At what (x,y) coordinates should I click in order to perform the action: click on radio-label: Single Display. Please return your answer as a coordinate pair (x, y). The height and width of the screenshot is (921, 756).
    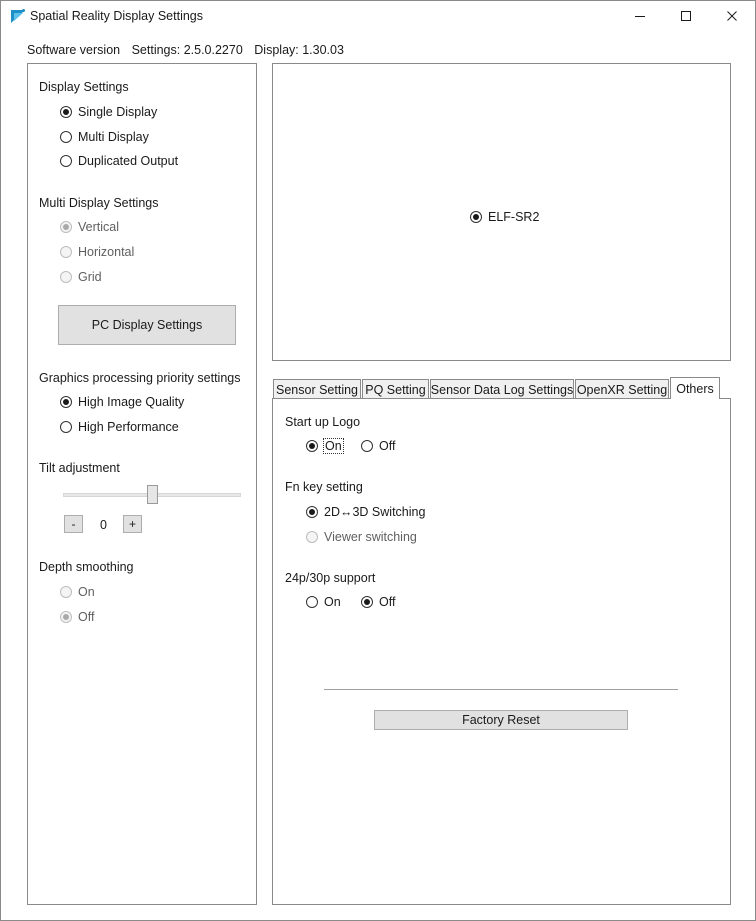
    Looking at the image, I should click on (118, 112).